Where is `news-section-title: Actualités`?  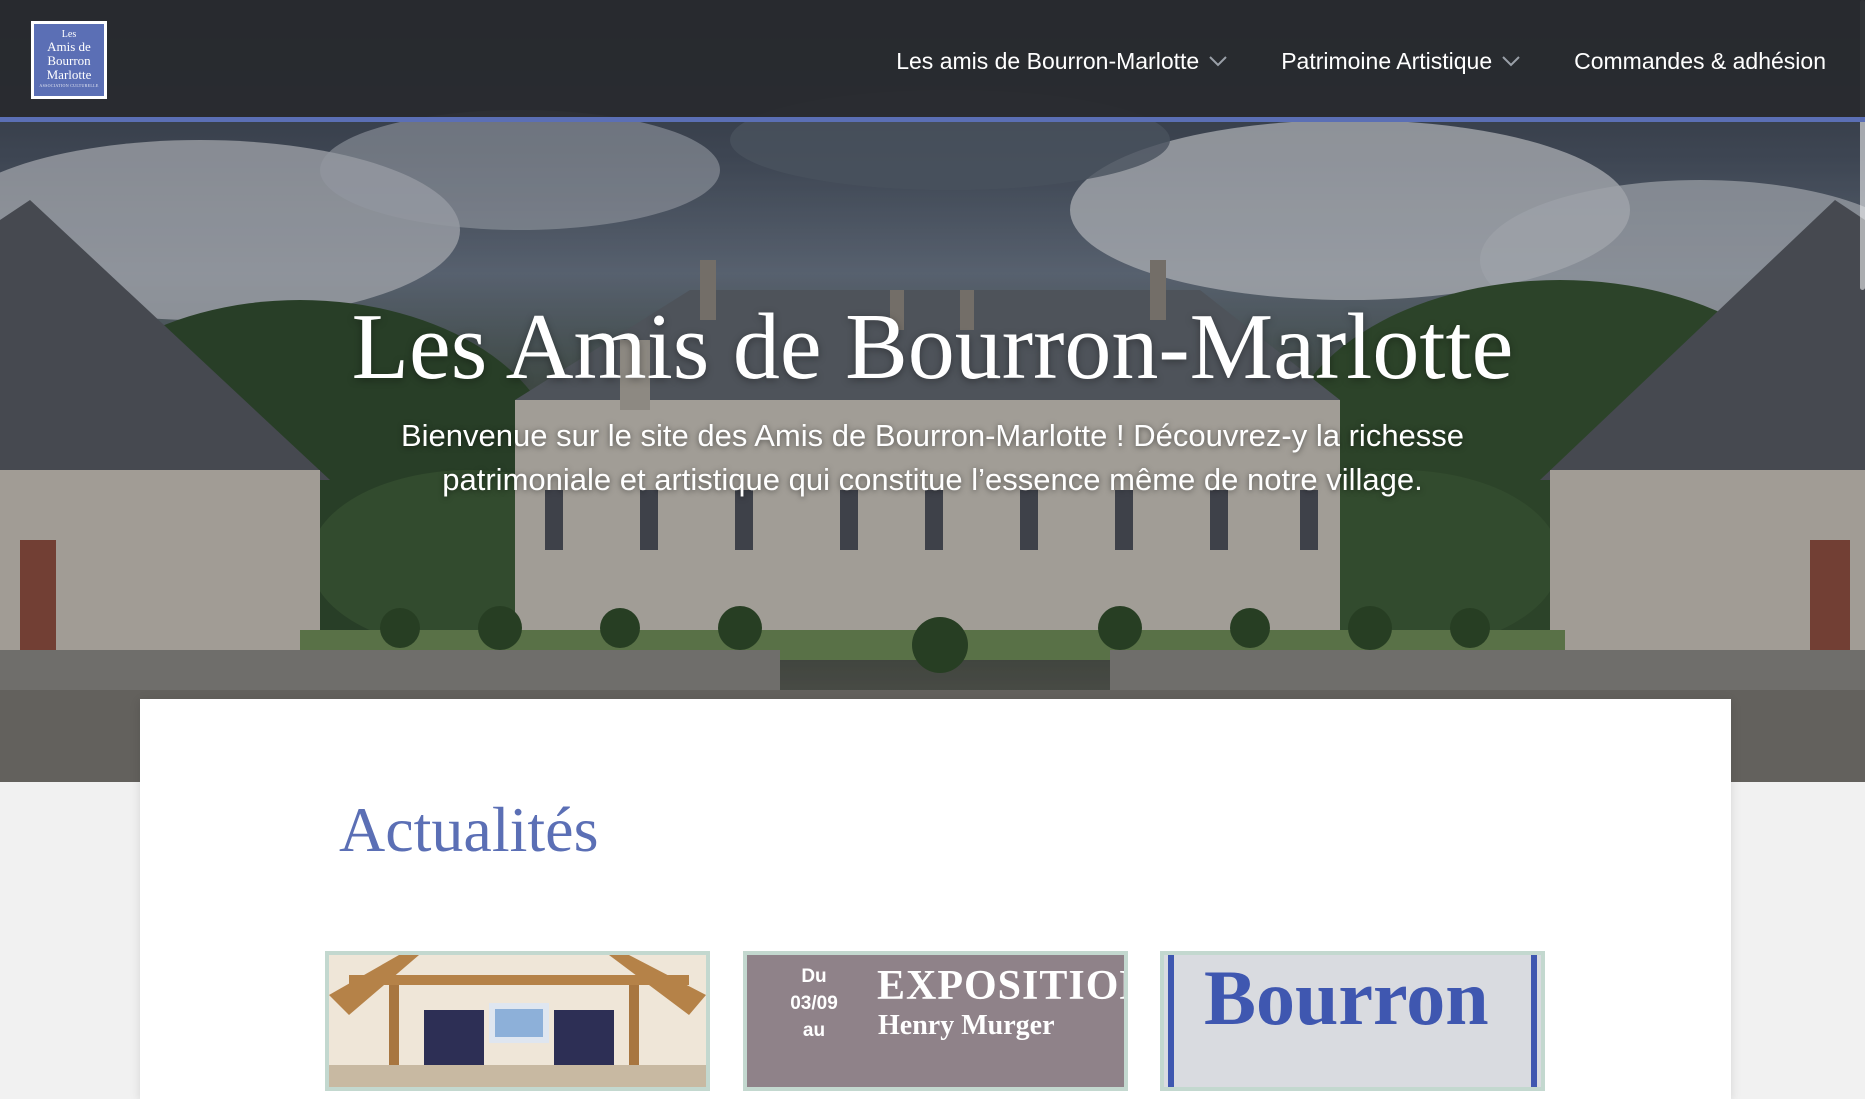 news-section-title: Actualités is located at coordinates (469, 829).